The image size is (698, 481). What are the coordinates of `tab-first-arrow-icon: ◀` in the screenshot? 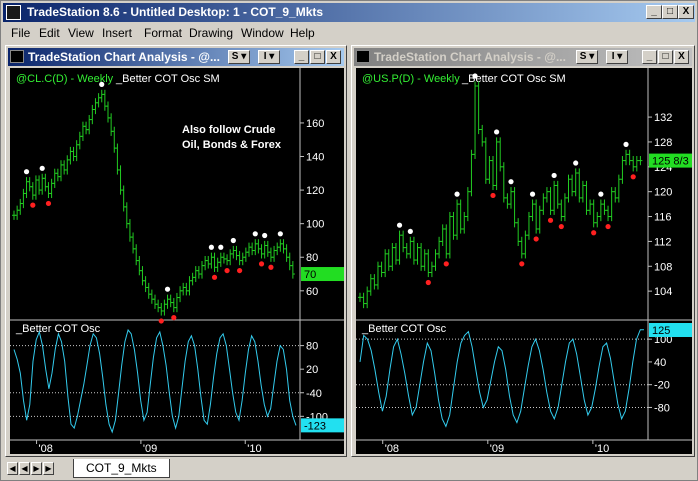 It's located at (12, 468).